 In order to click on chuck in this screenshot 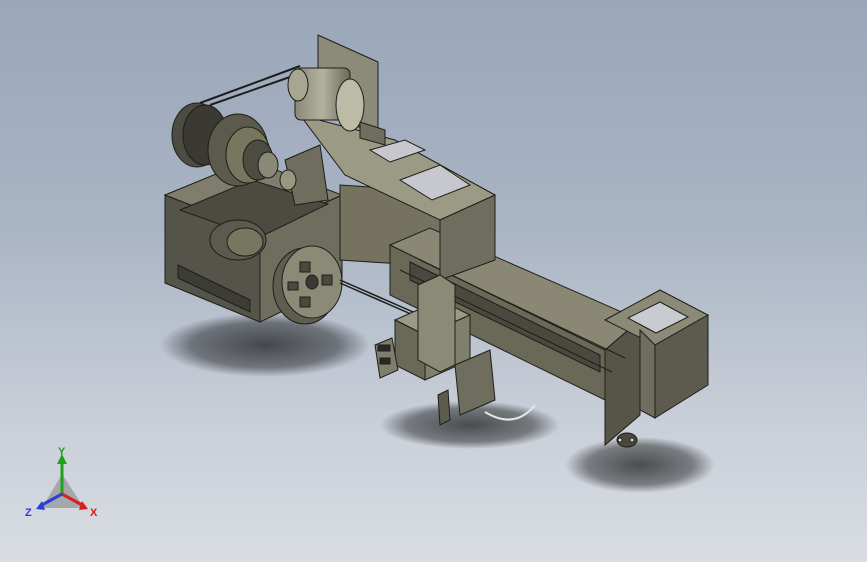, I will do `click(307, 285)`.